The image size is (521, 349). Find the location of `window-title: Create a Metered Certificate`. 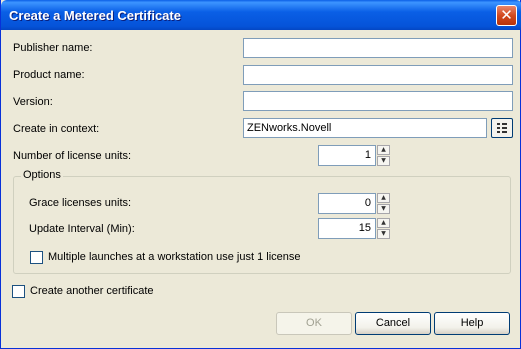

window-title: Create a Metered Certificate is located at coordinates (95, 15).